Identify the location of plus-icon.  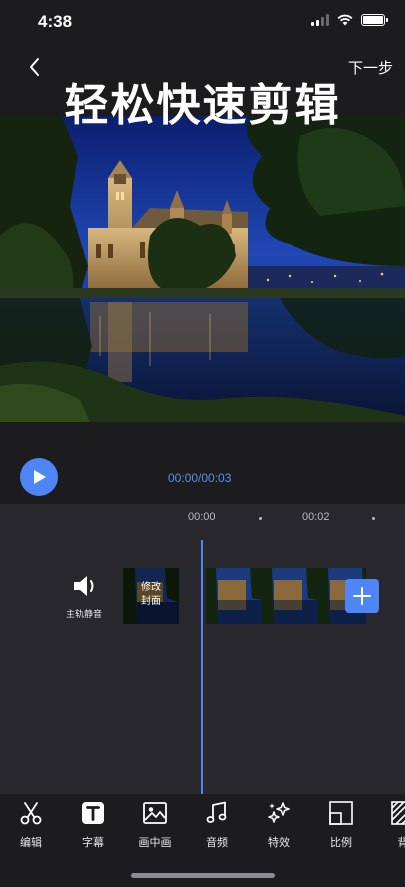
(362, 596).